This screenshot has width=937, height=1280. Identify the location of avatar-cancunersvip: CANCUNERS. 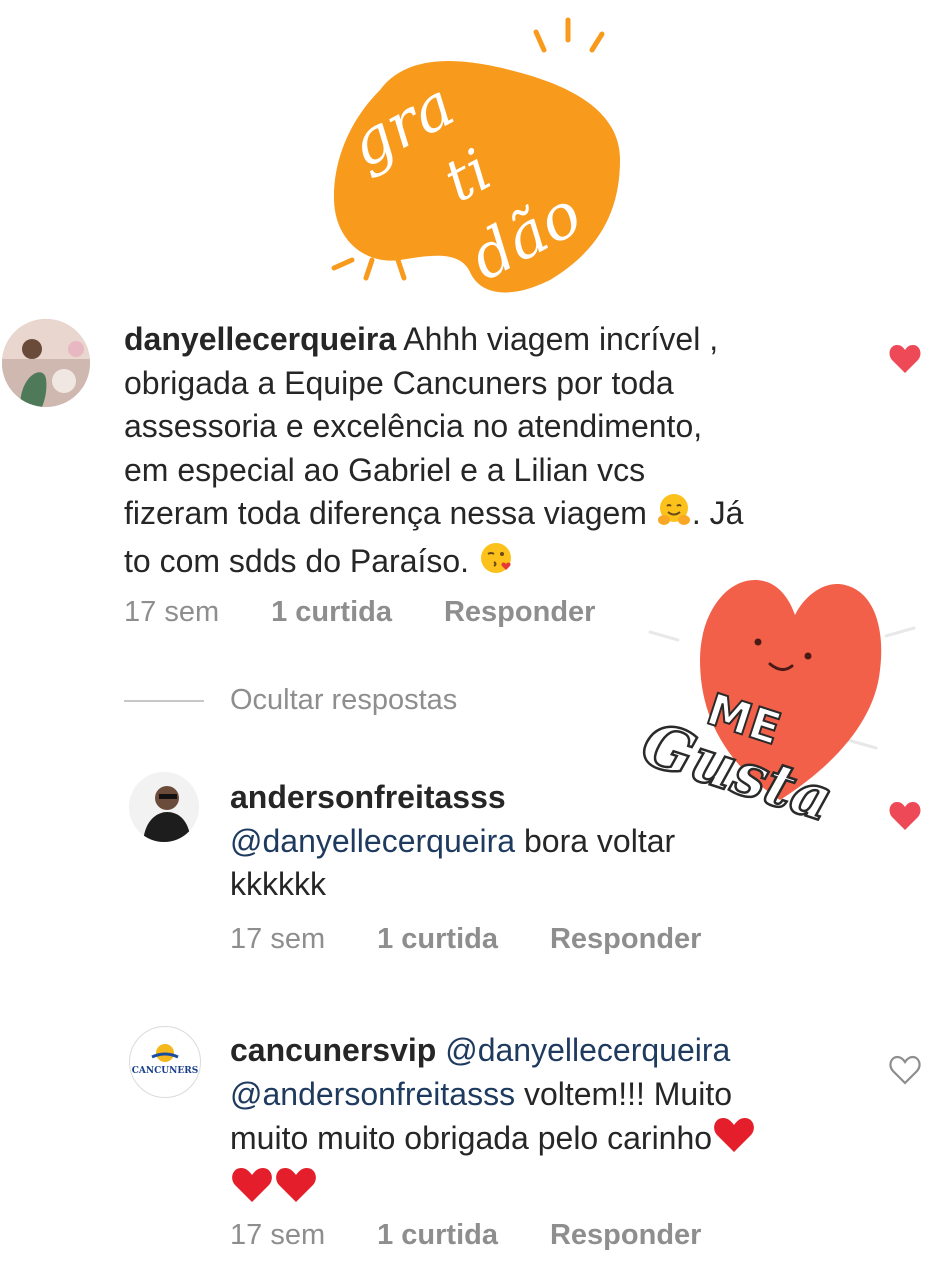
(165, 1062).